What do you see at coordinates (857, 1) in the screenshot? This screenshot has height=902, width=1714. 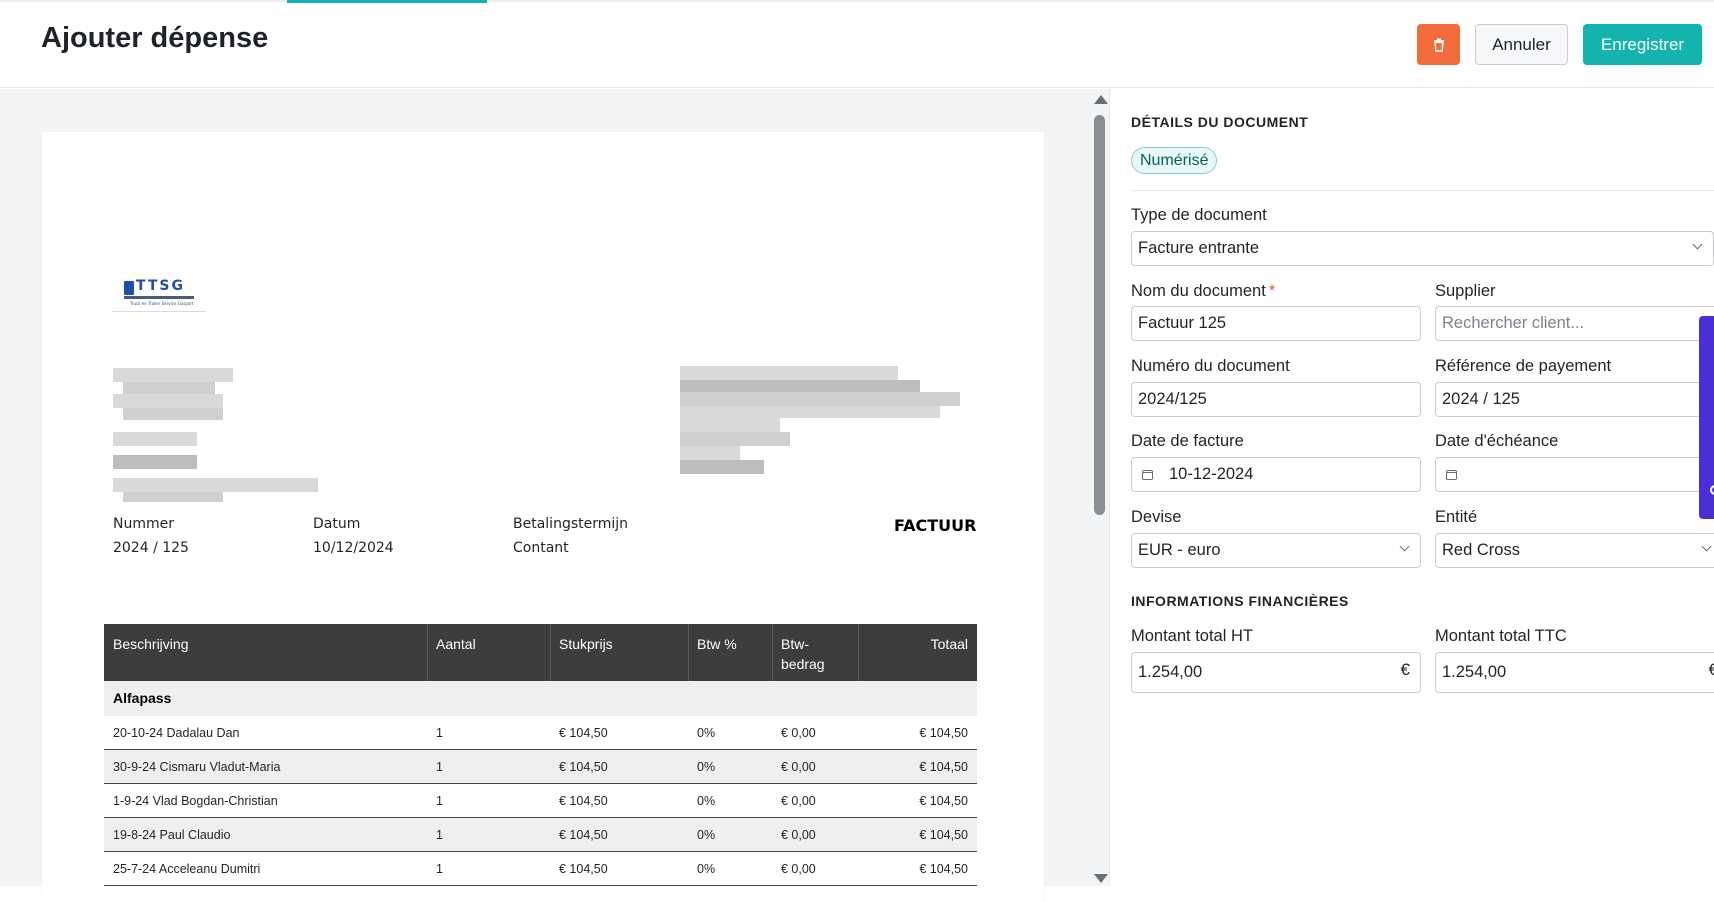 I see `top-border` at bounding box center [857, 1].